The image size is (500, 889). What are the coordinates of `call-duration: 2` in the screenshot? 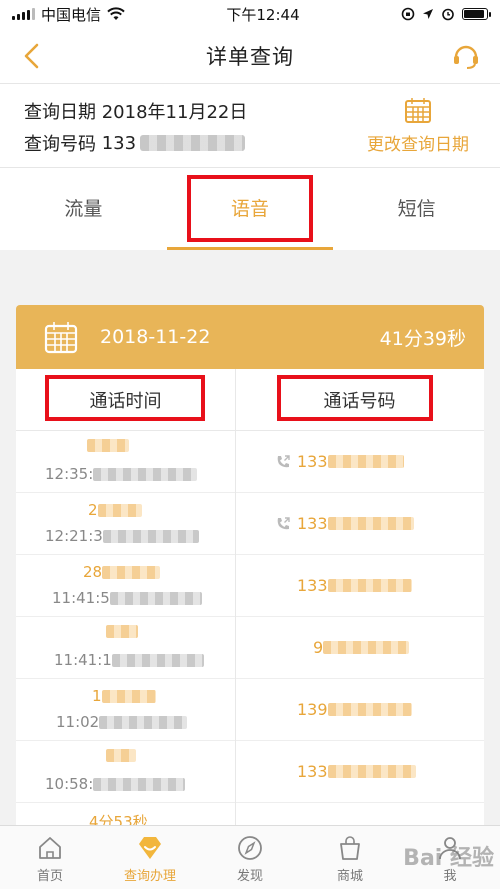 It's located at (115, 510).